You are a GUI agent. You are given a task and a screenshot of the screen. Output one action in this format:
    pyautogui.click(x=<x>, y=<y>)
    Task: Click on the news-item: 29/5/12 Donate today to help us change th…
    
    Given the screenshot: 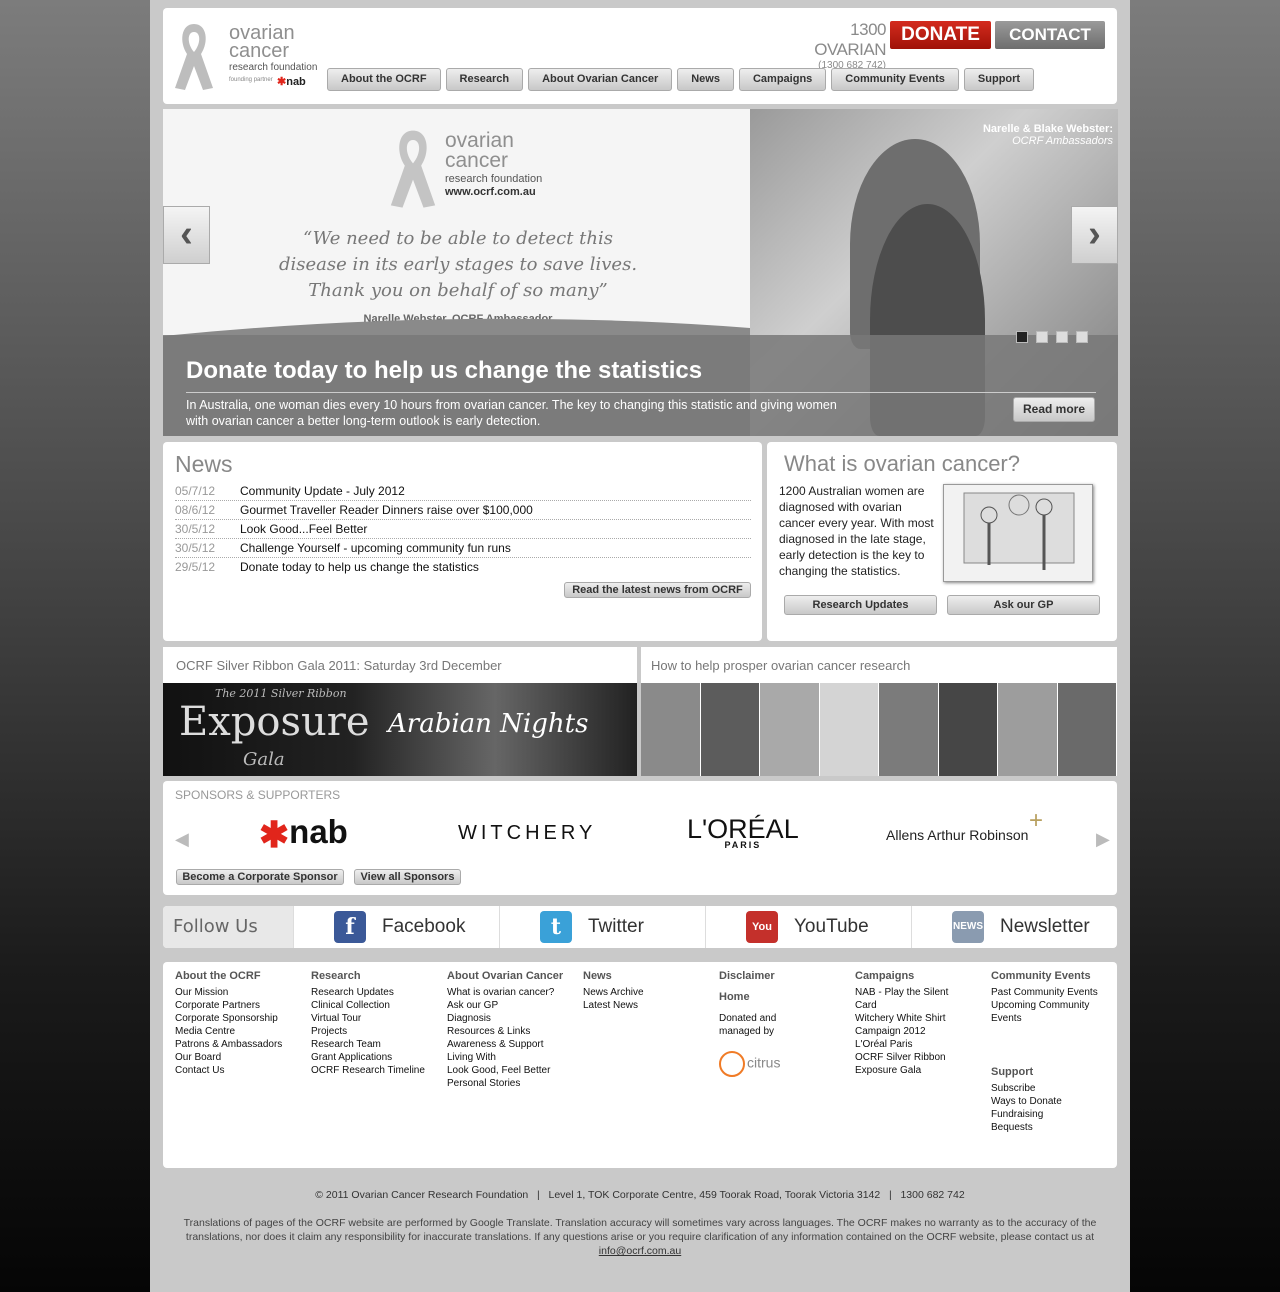 What is the action you would take?
    pyautogui.click(x=463, y=567)
    